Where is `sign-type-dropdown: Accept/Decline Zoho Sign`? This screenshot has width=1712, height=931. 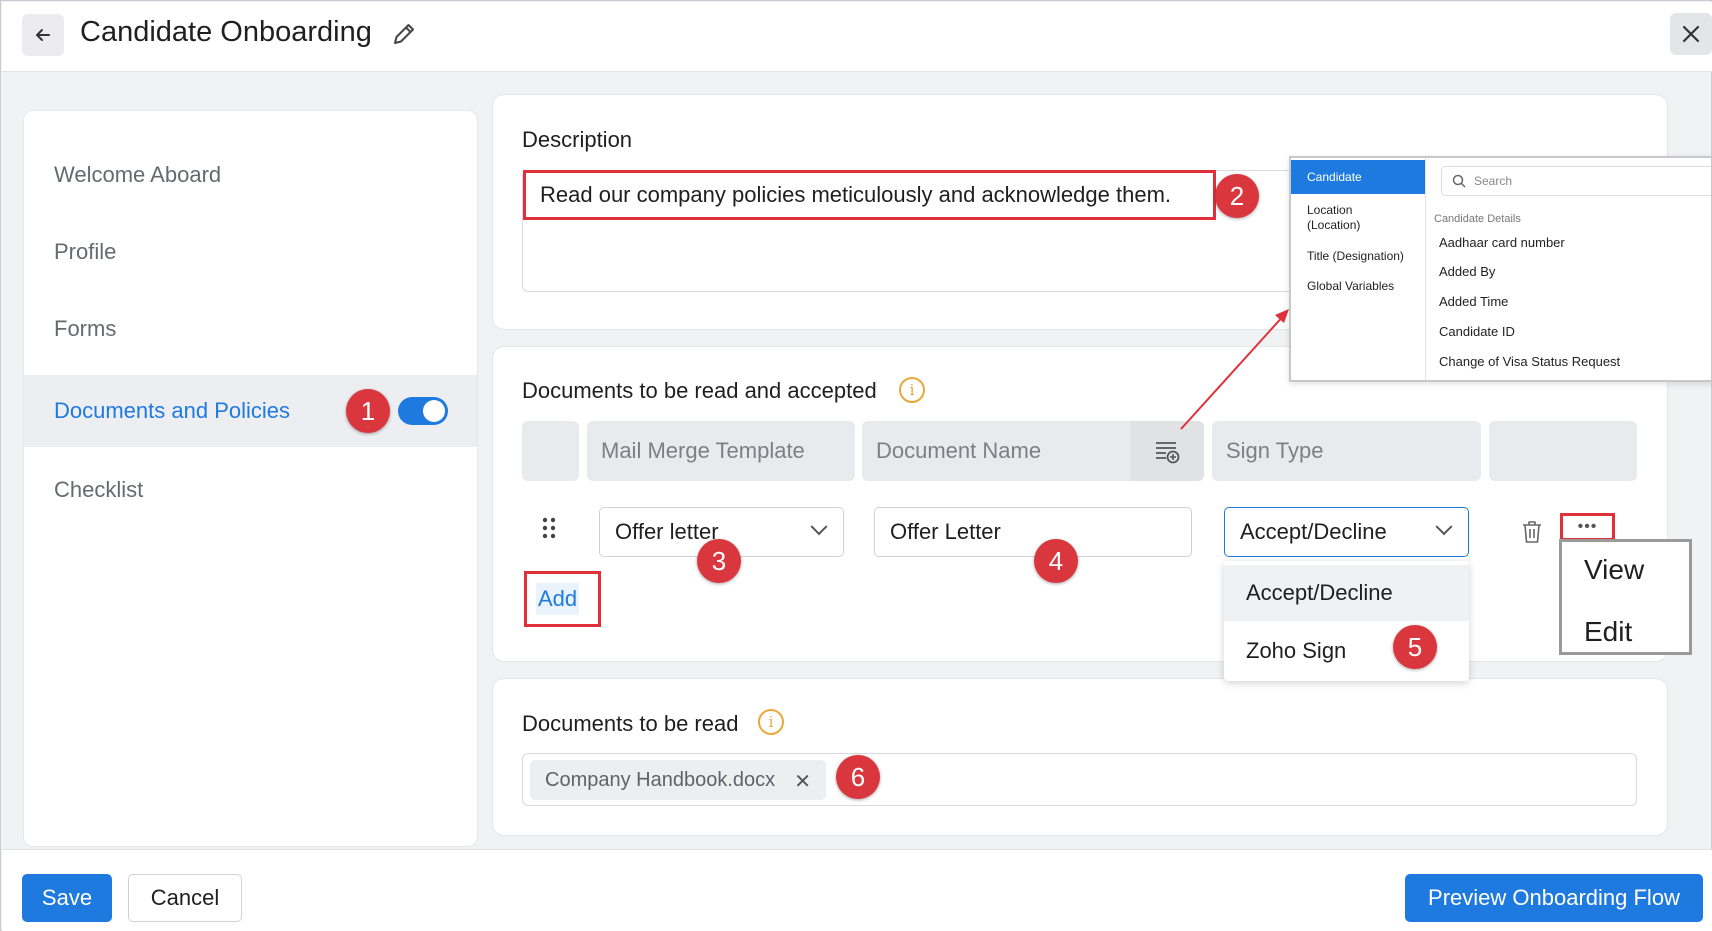
sign-type-dropdown: Accept/Decline Zoho Sign is located at coordinates (1346, 621).